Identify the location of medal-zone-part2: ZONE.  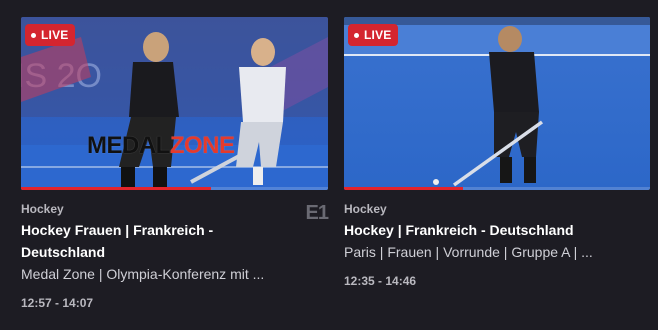
(202, 145).